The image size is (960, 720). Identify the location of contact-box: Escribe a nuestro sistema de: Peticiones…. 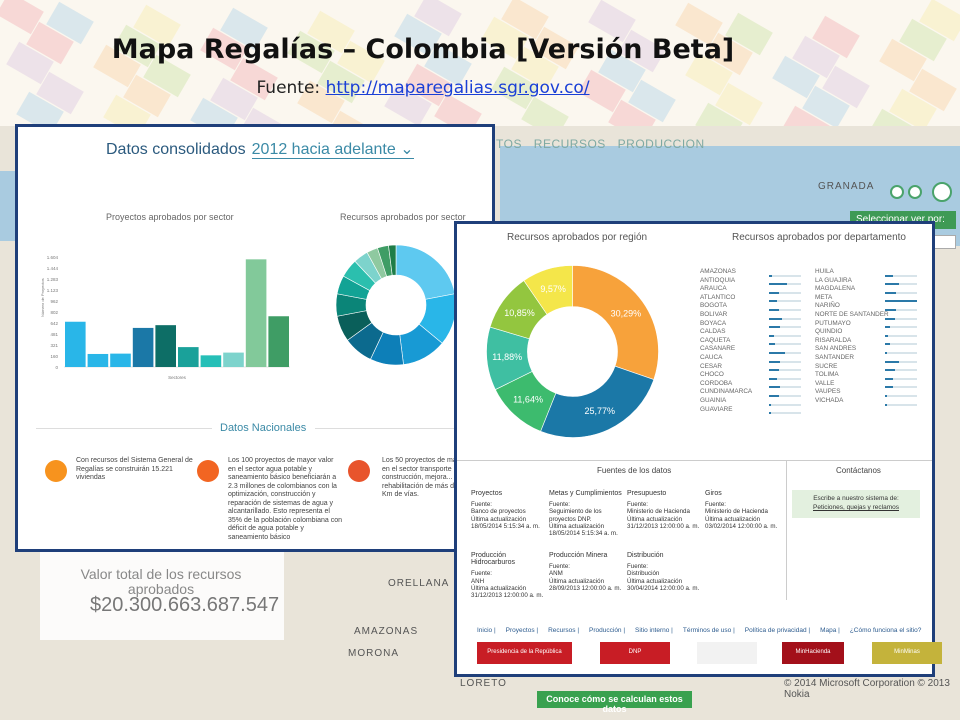
(856, 504).